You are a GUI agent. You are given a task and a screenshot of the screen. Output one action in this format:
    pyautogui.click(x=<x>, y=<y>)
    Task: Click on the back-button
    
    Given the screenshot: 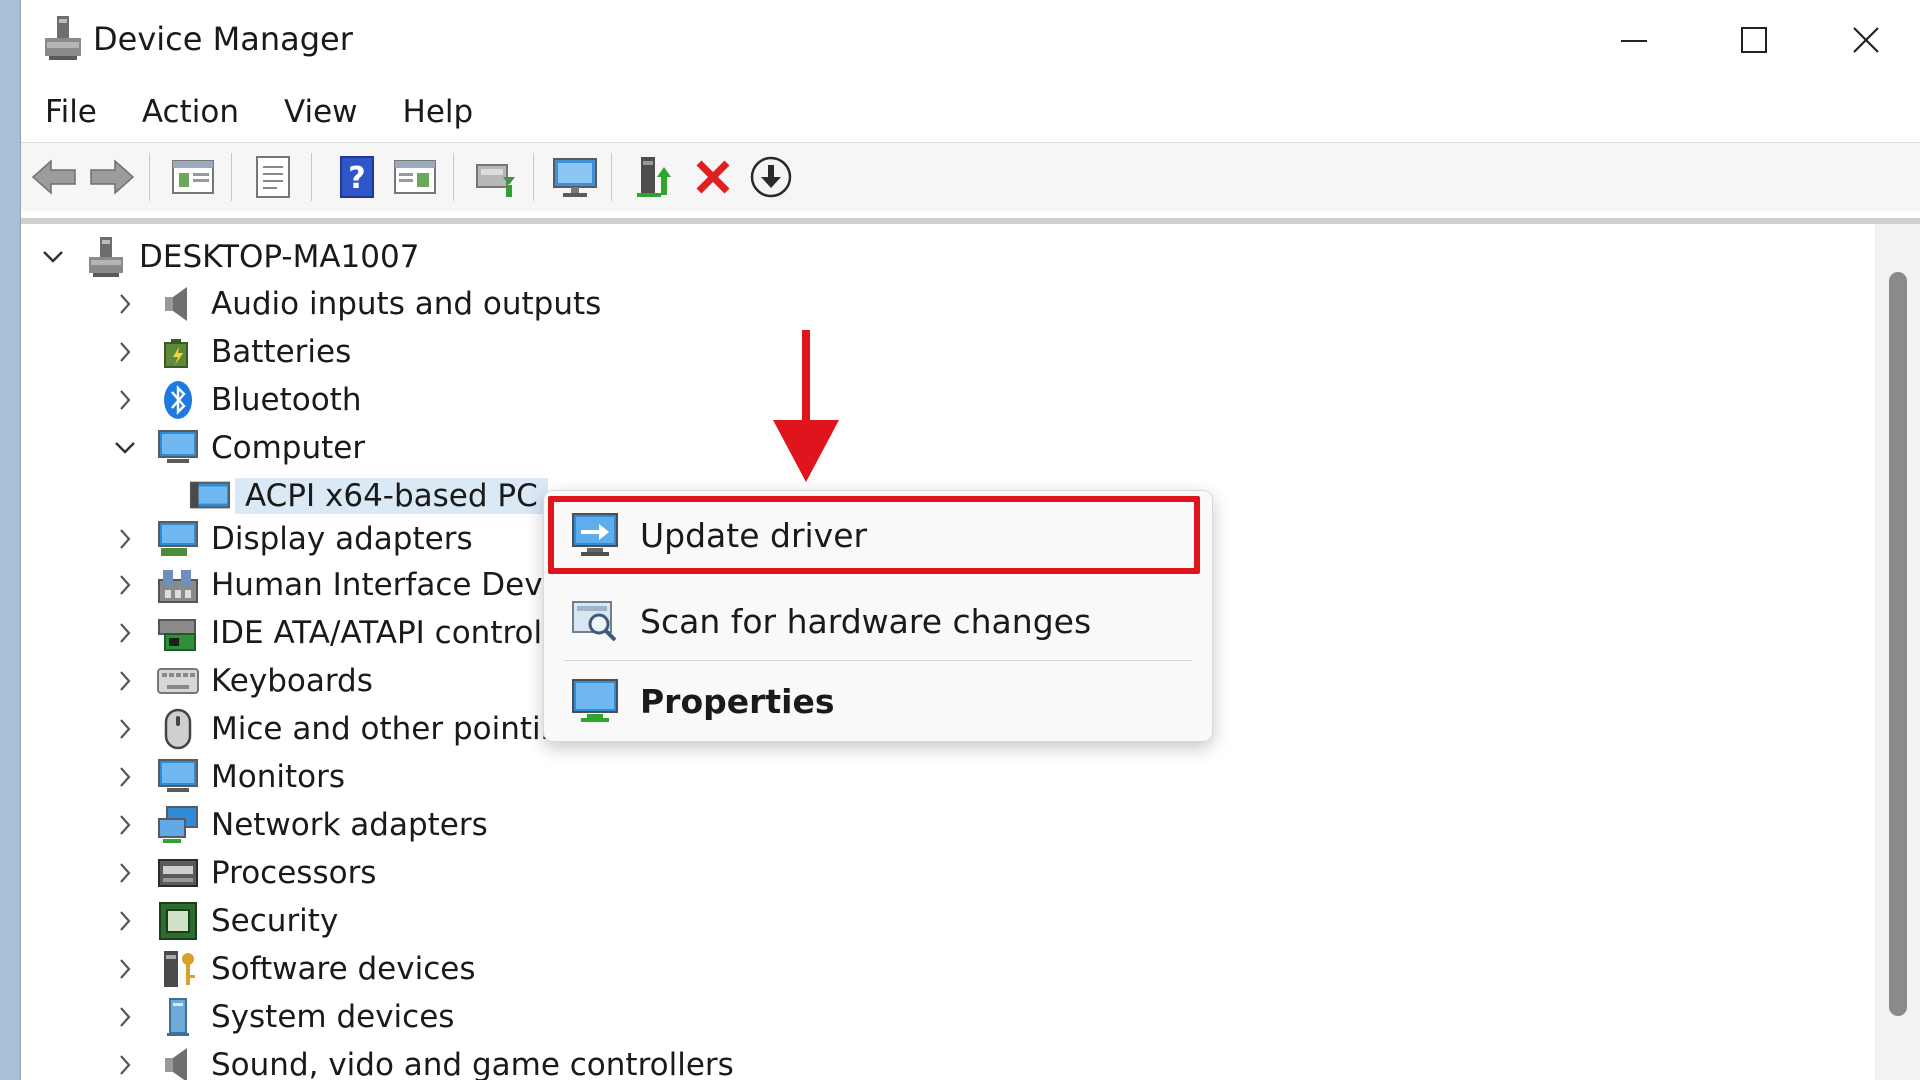 What is the action you would take?
    pyautogui.click(x=55, y=177)
    